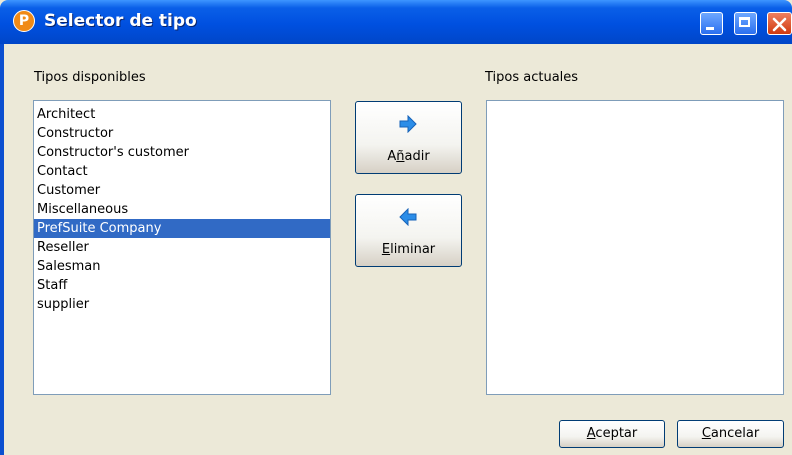  Describe the element at coordinates (24, 21) in the screenshot. I see `app-icon: P` at that location.